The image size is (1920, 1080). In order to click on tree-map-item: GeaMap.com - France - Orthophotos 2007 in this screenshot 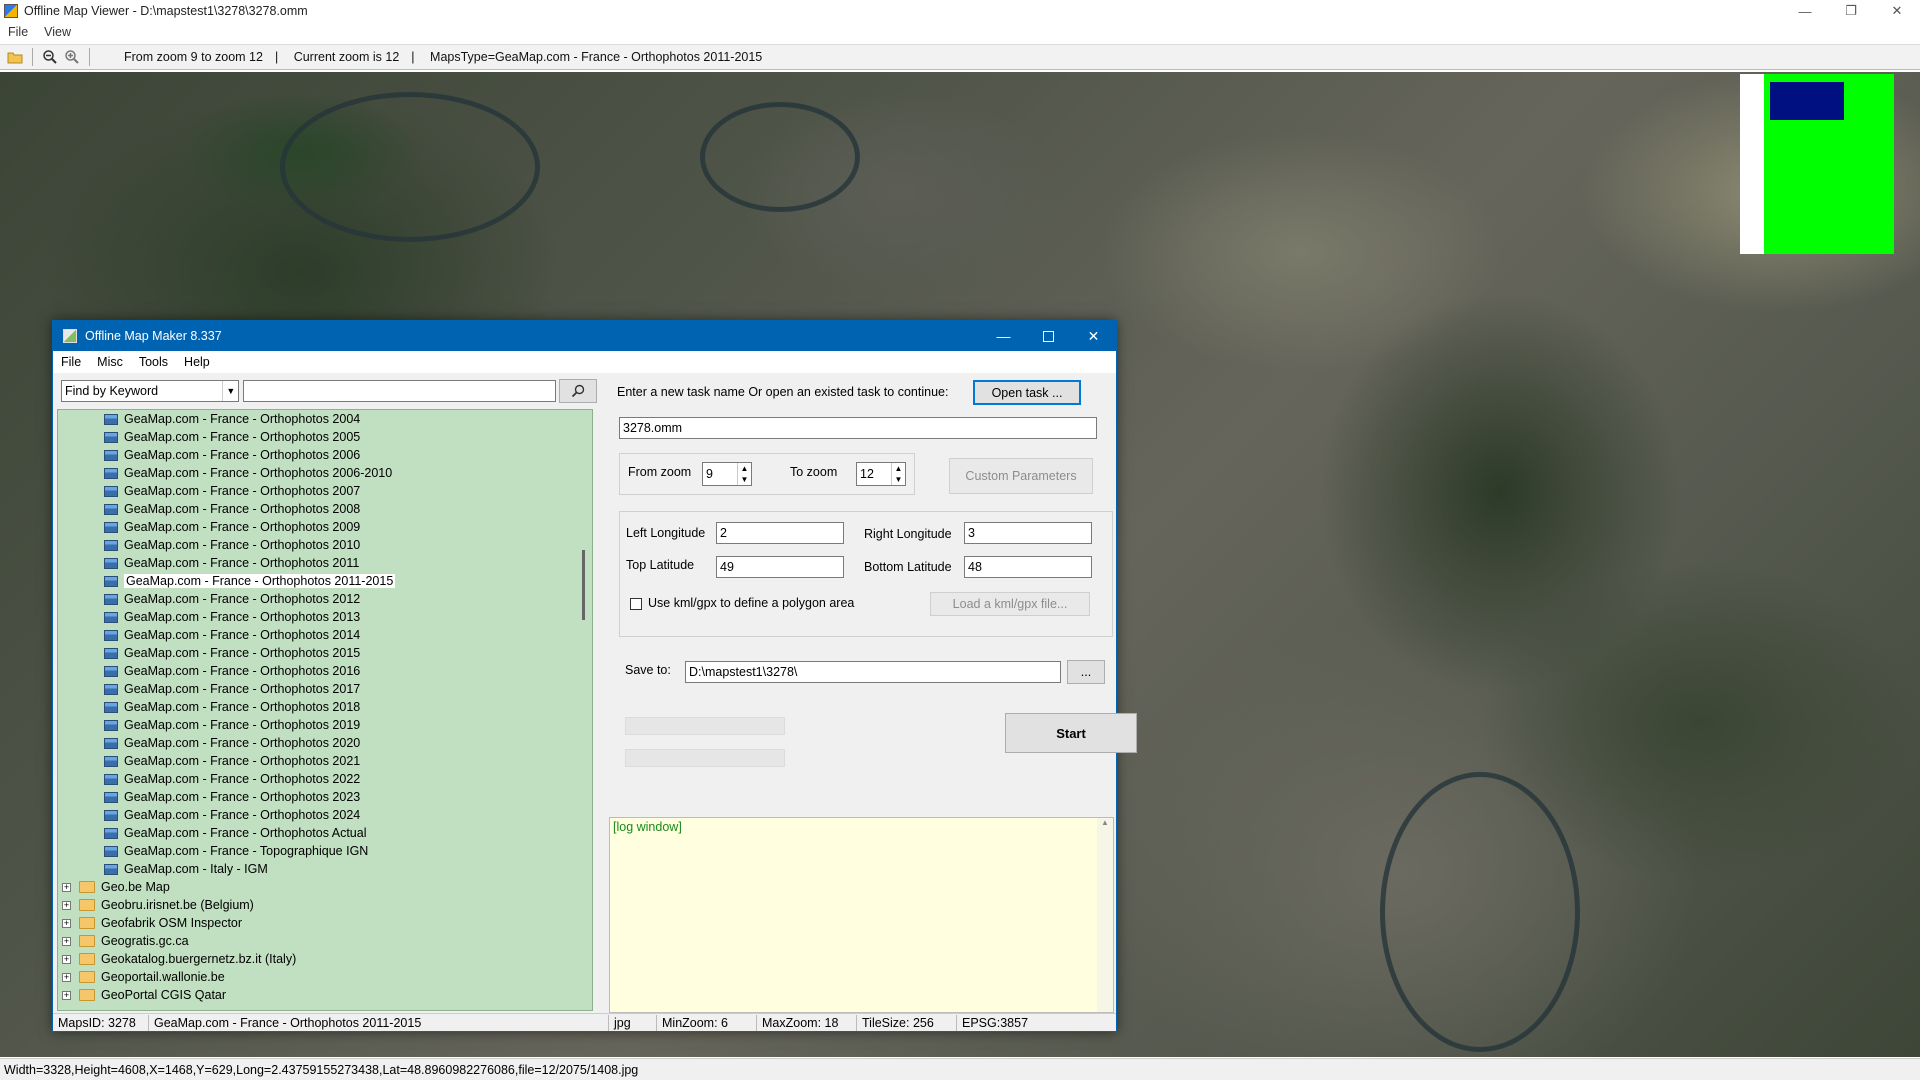, I will do `click(325, 491)`.